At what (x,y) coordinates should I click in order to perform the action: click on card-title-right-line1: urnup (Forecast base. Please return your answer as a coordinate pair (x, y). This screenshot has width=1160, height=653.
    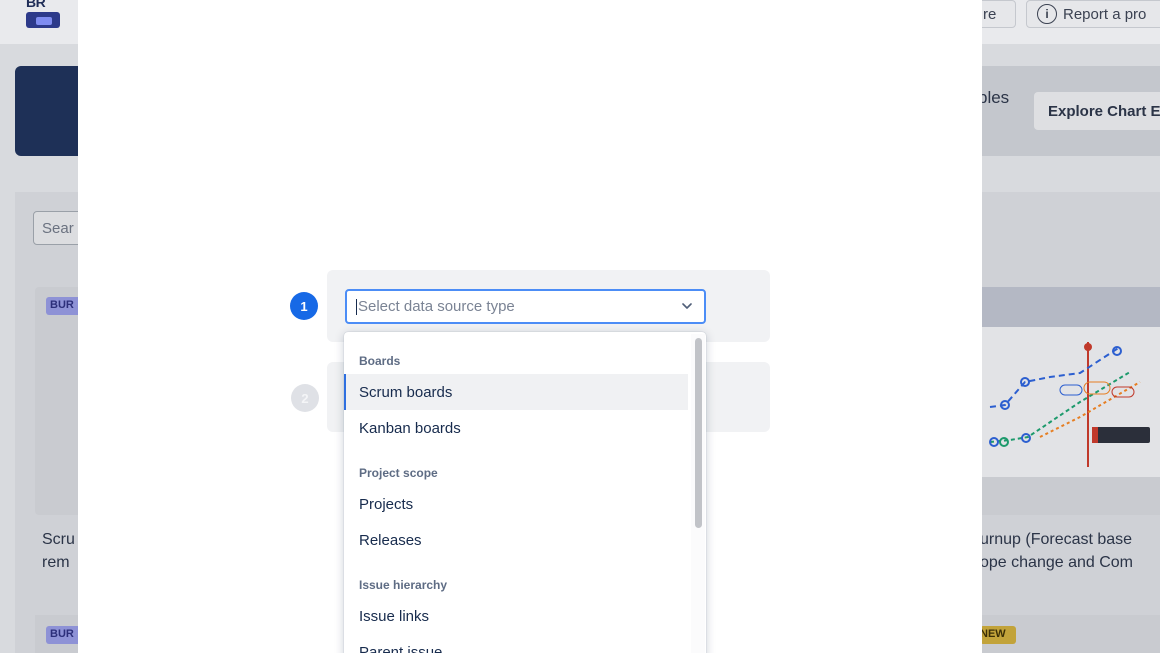
    Looking at the image, I should click on (1056, 539).